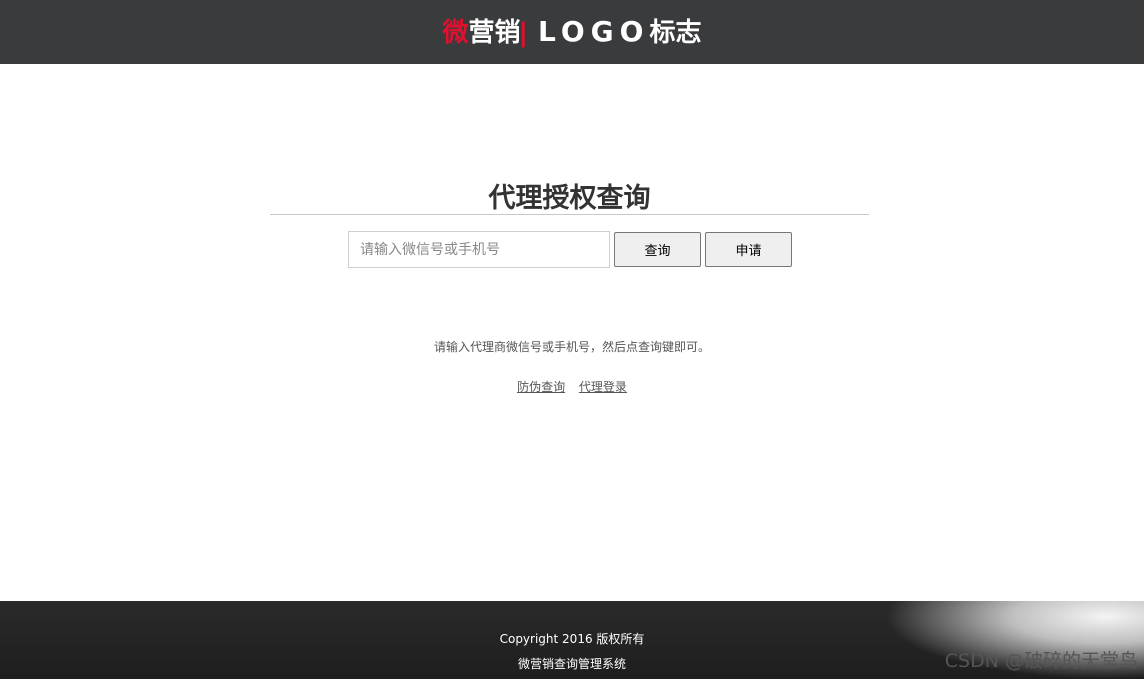 Image resolution: width=1144 pixels, height=679 pixels. Describe the element at coordinates (455, 33) in the screenshot. I see `logo-mark-char: 微` at that location.